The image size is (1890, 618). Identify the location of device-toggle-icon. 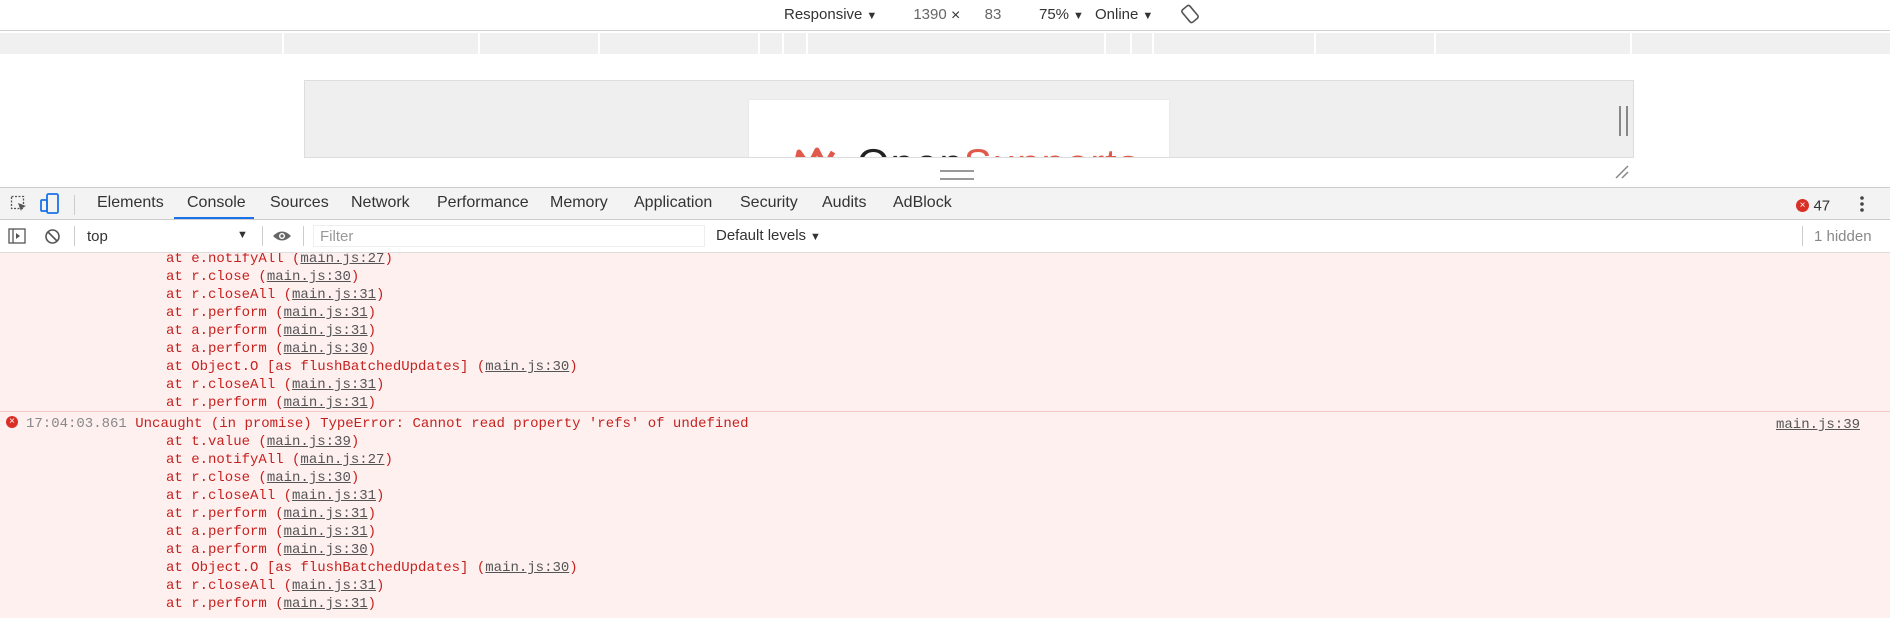
(50, 206).